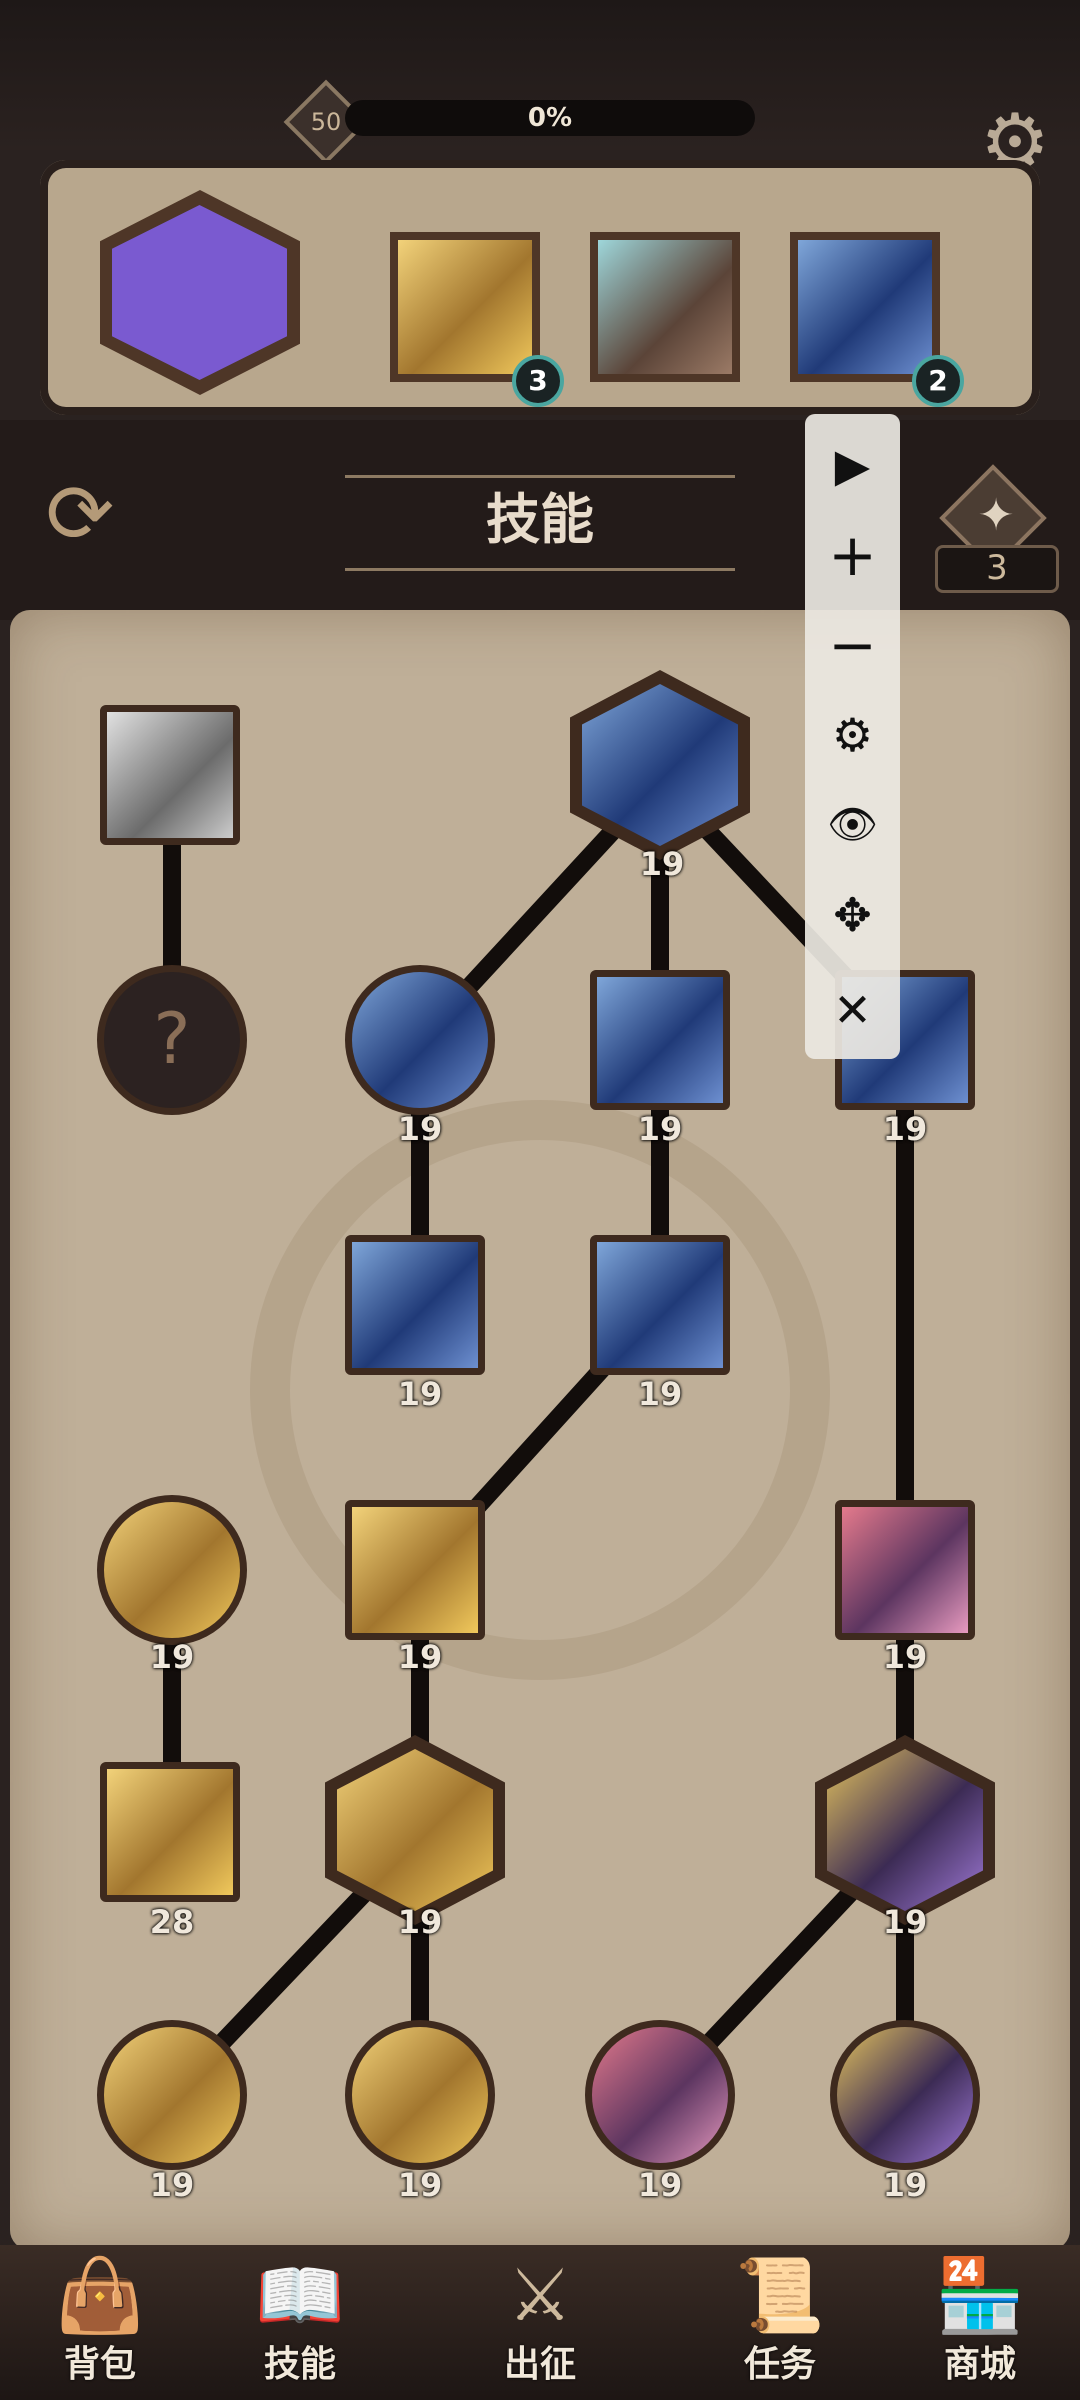 Image resolution: width=1080 pixels, height=2400 pixels. Describe the element at coordinates (852, 465) in the screenshot. I see `play-icon: ▶` at that location.